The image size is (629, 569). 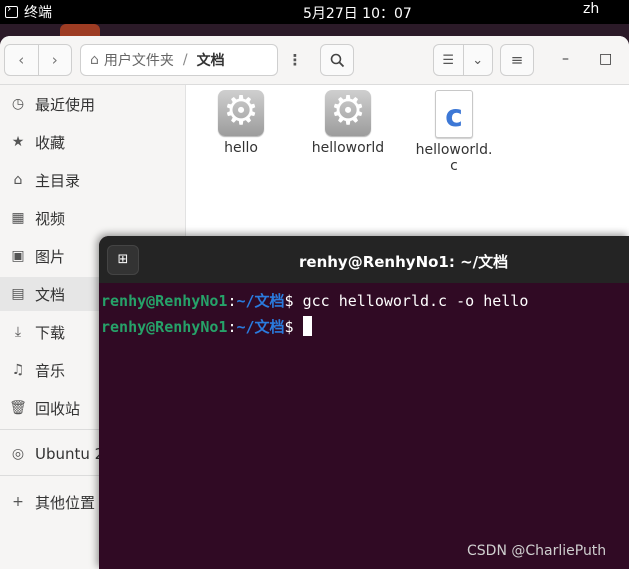 What do you see at coordinates (415, 301) in the screenshot?
I see `terminal-command: gcc helloworld.c -o hello` at bounding box center [415, 301].